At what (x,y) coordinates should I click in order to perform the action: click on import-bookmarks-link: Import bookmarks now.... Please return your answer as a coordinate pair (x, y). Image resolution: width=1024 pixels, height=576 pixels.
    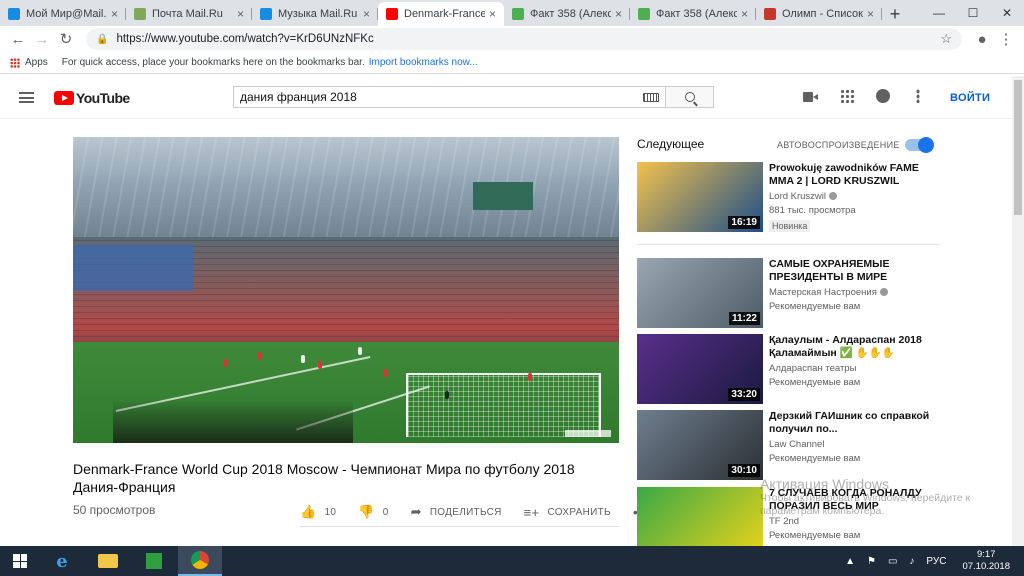
    Looking at the image, I should click on (423, 62).